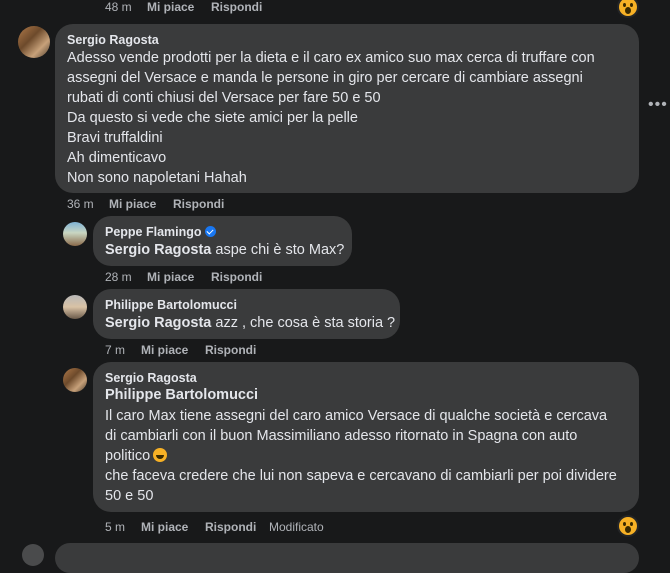 This screenshot has width=670, height=573. Describe the element at coordinates (347, 558) in the screenshot. I see `comment-bubble` at that location.